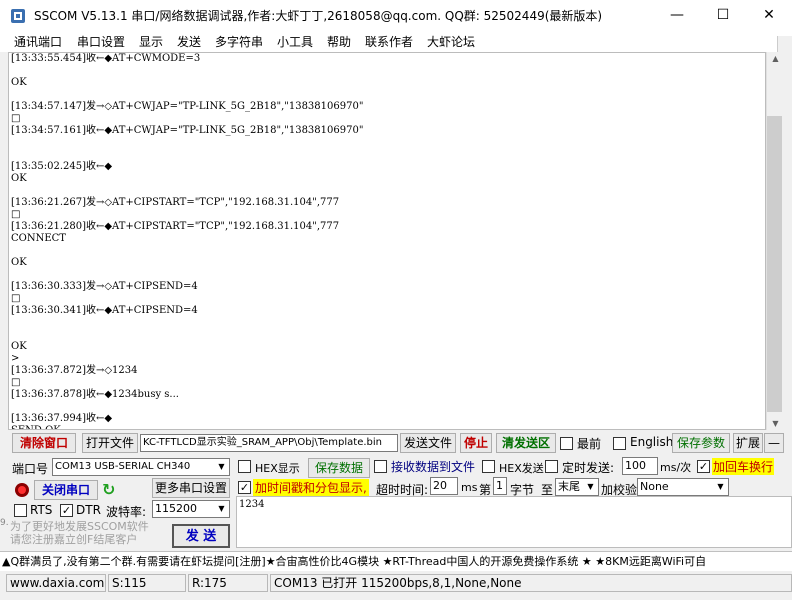 The height and width of the screenshot is (600, 792). What do you see at coordinates (244, 487) in the screenshot?
I see `timestamp-checkbox: ✓` at bounding box center [244, 487].